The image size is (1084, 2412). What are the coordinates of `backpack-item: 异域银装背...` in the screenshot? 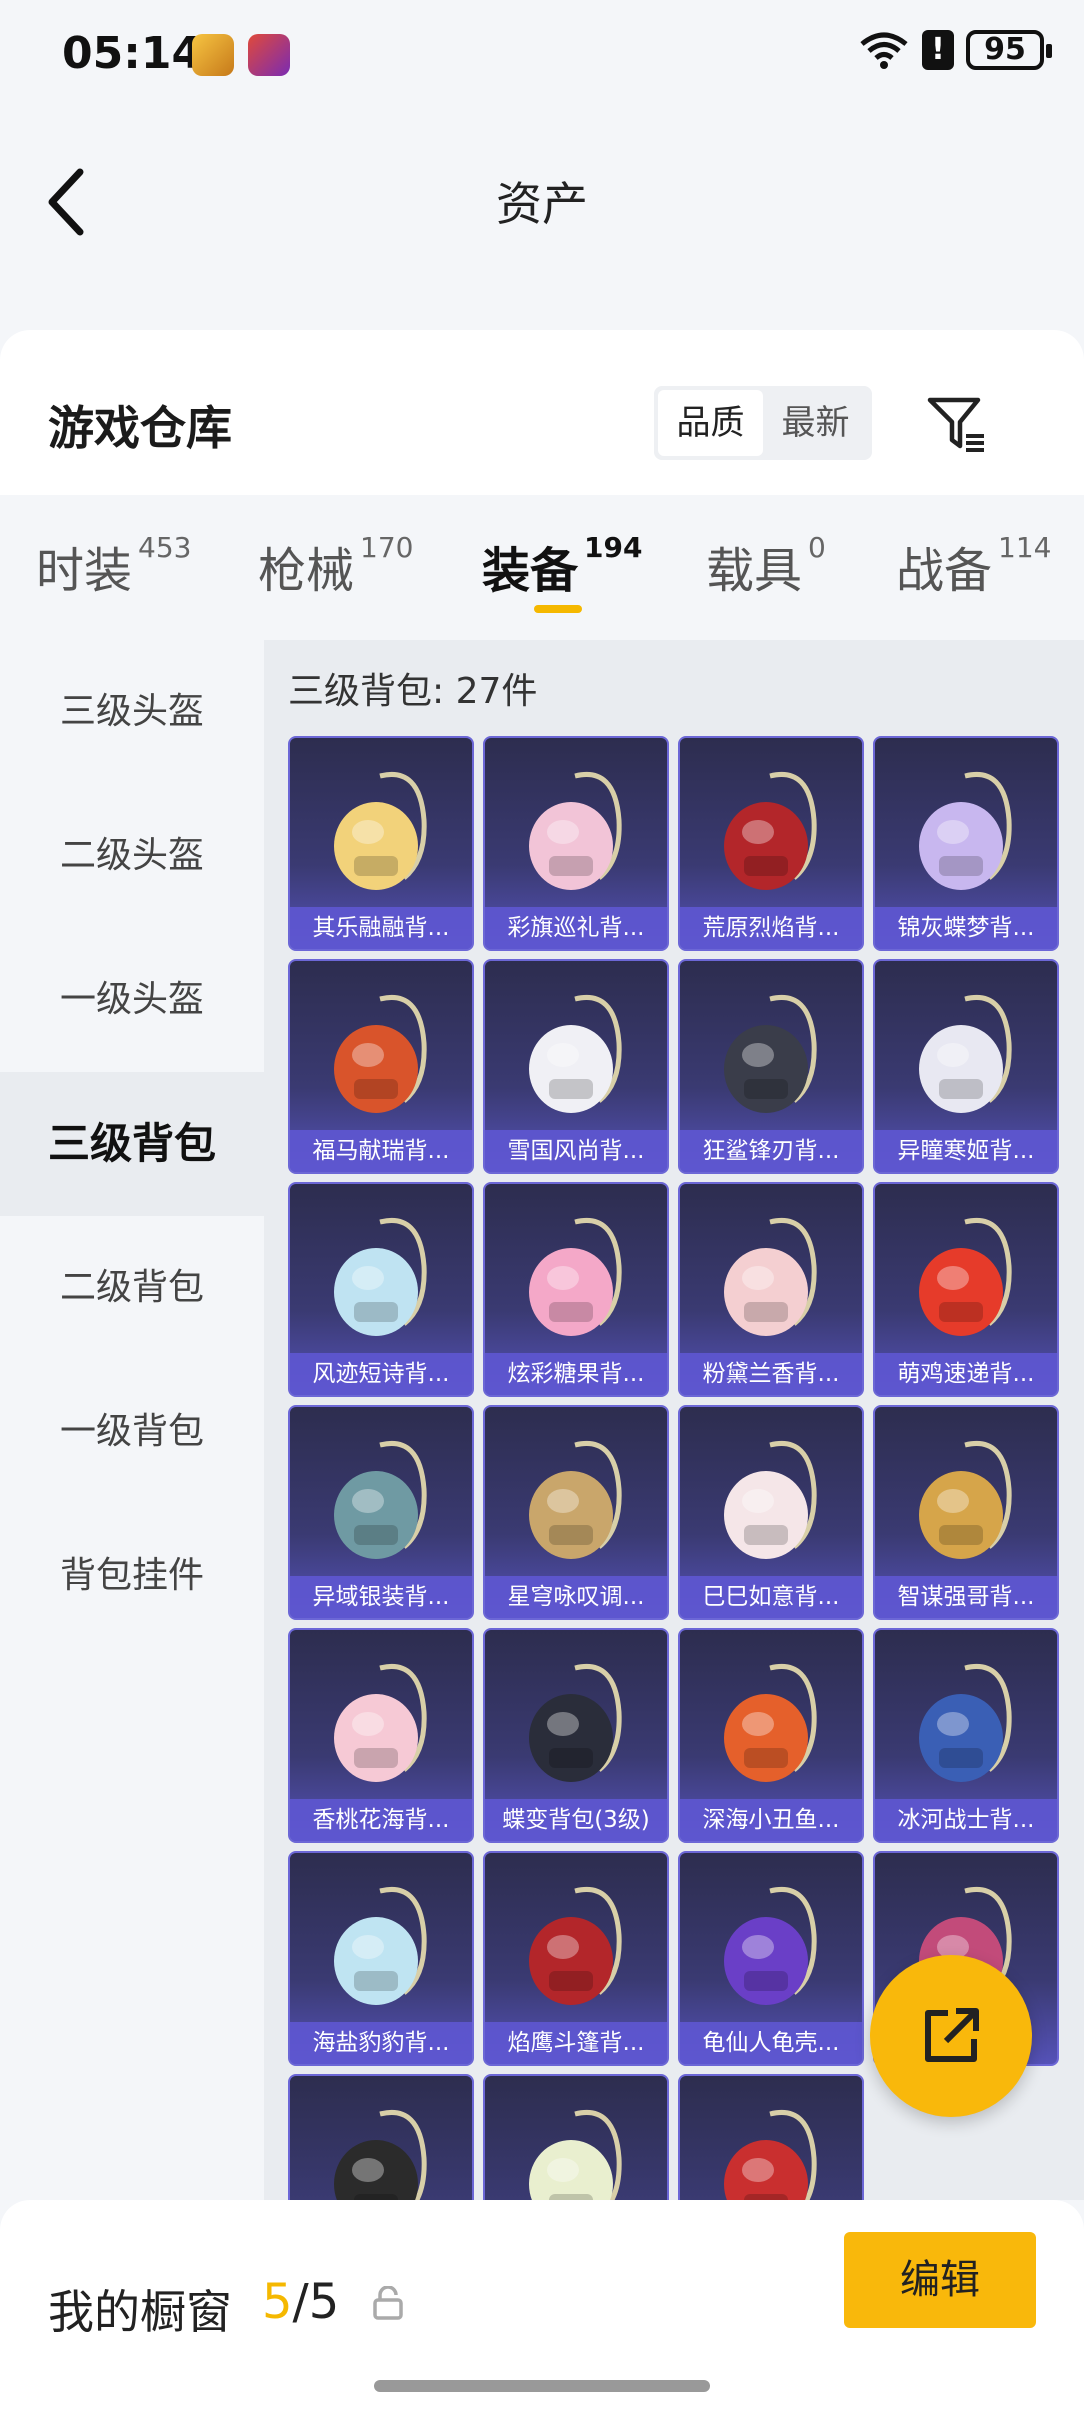 It's located at (381, 1512).